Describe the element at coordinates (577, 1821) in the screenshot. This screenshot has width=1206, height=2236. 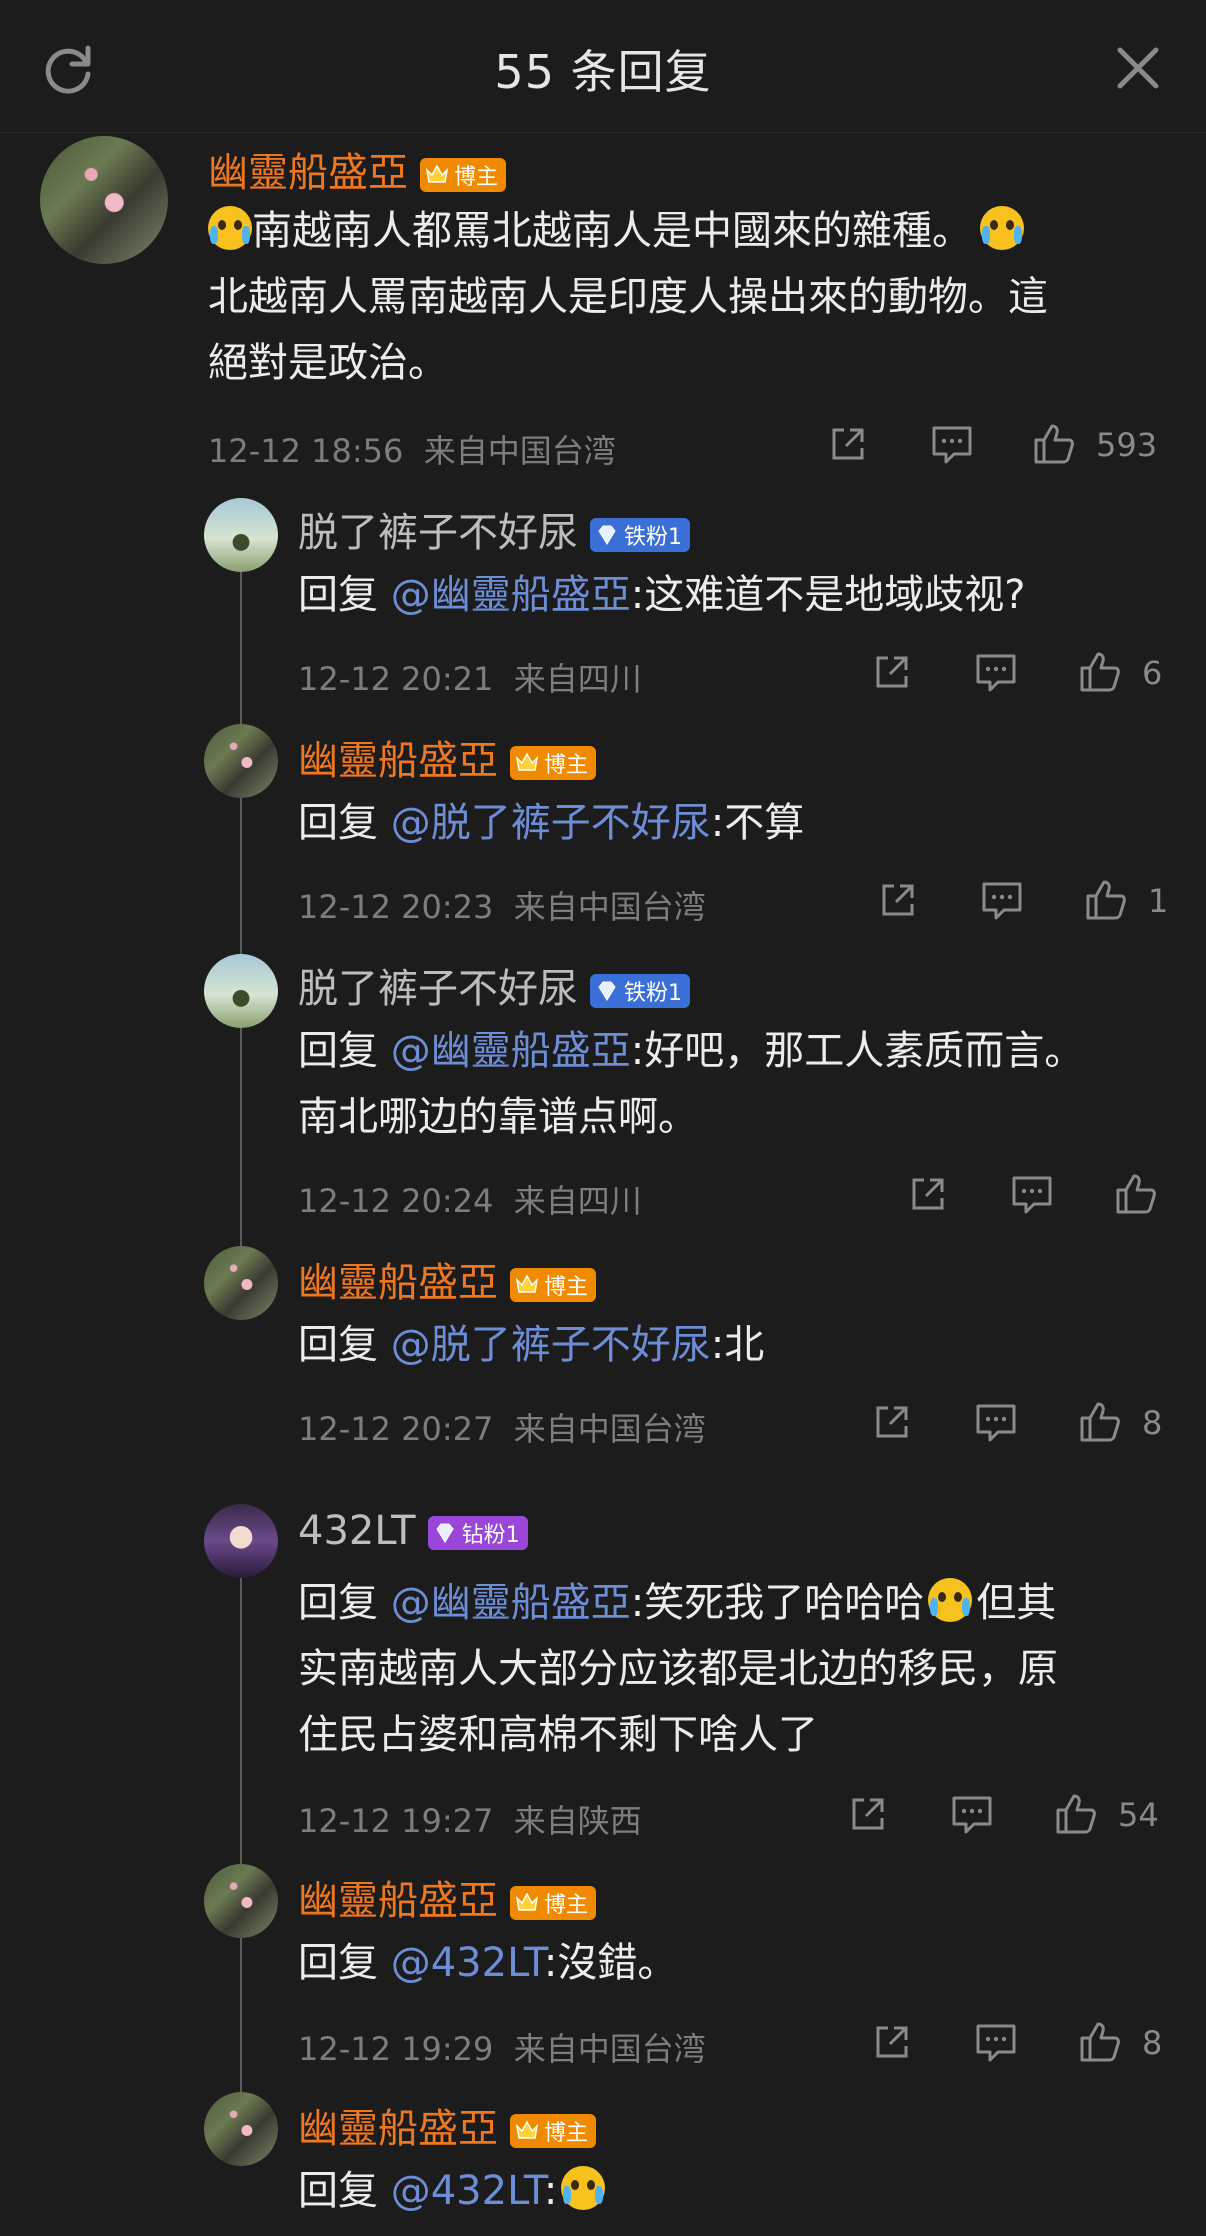
I see `location: 来自陕西` at that location.